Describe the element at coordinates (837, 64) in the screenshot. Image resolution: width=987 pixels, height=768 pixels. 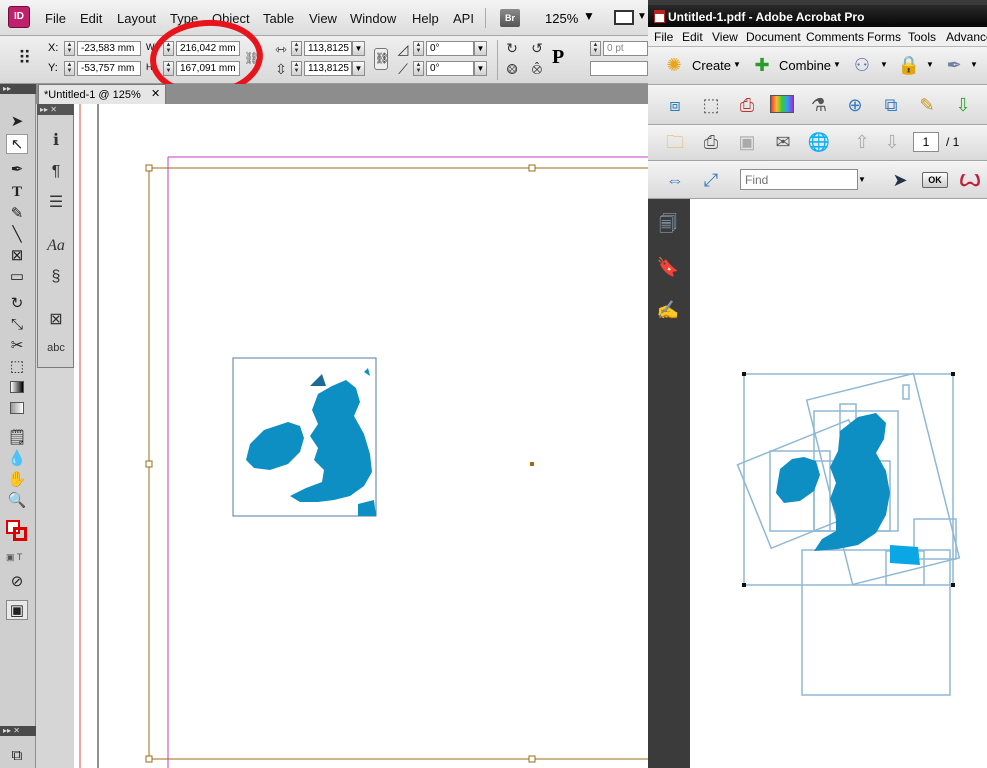
I see `combine-dropdown-icon: ▼` at that location.